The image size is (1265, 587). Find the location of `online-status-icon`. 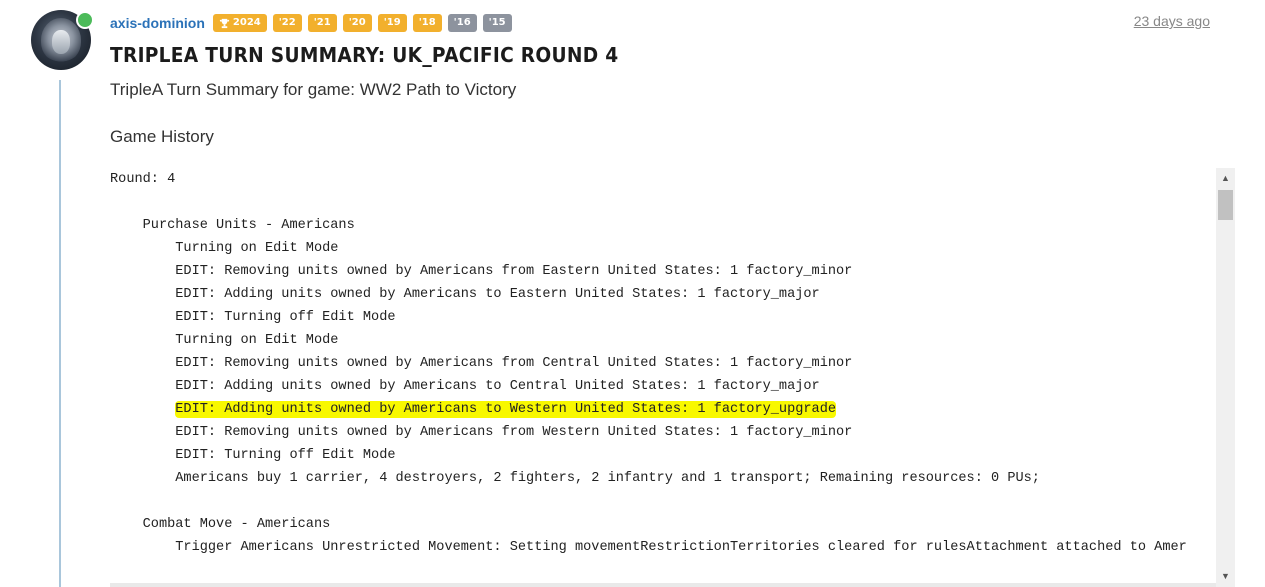

online-status-icon is located at coordinates (85, 20).